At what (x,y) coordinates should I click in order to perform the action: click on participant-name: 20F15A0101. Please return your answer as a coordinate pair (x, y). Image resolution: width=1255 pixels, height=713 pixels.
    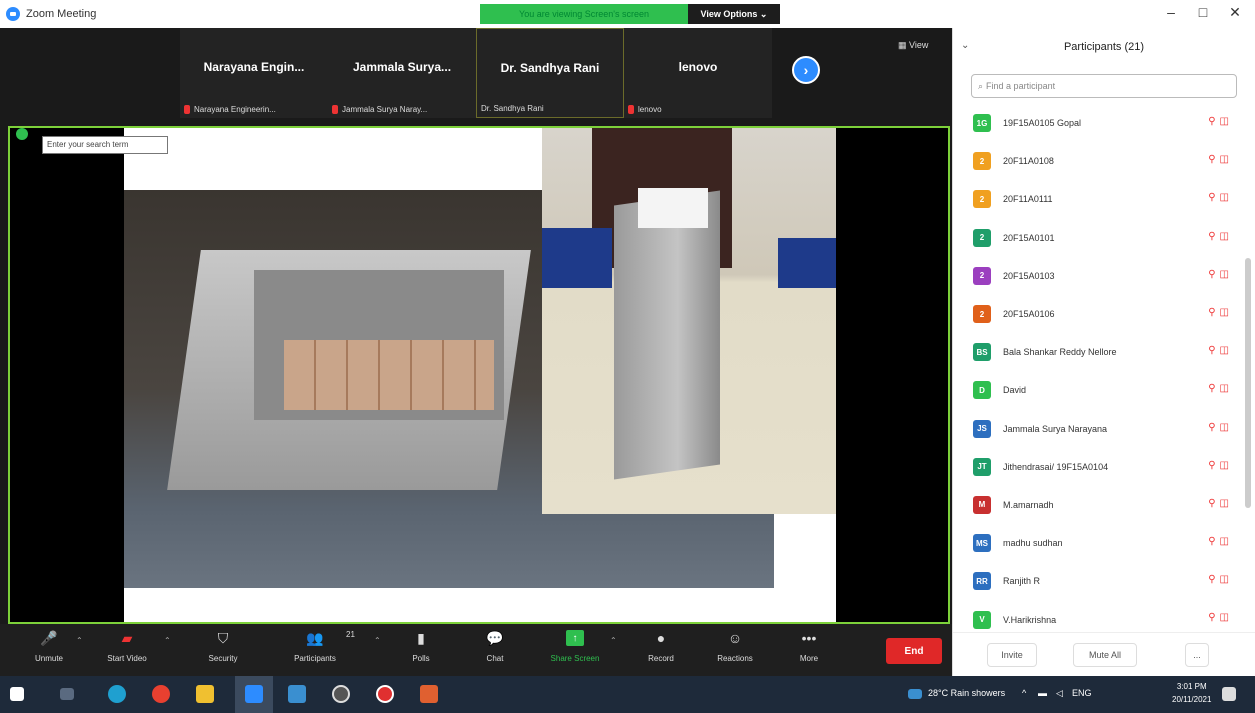
    Looking at the image, I should click on (1029, 237).